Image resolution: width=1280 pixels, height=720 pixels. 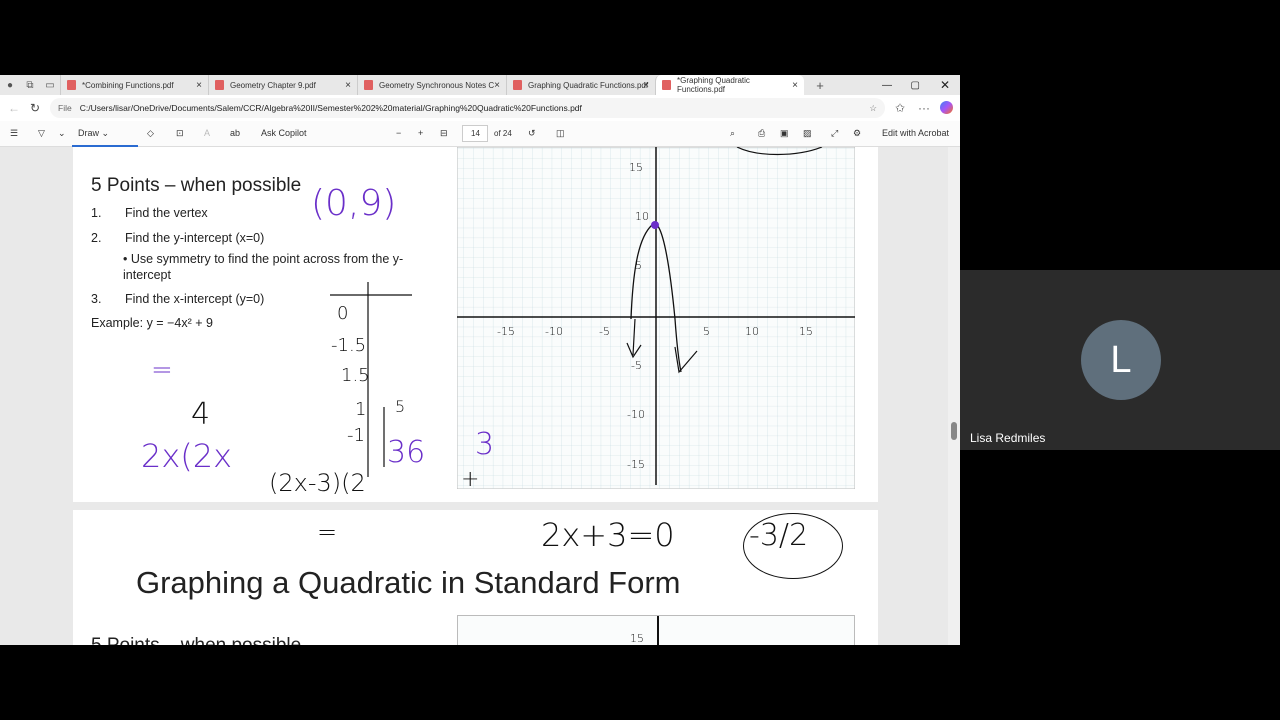 What do you see at coordinates (420, 133) in the screenshot?
I see `zoom-in-button: +` at bounding box center [420, 133].